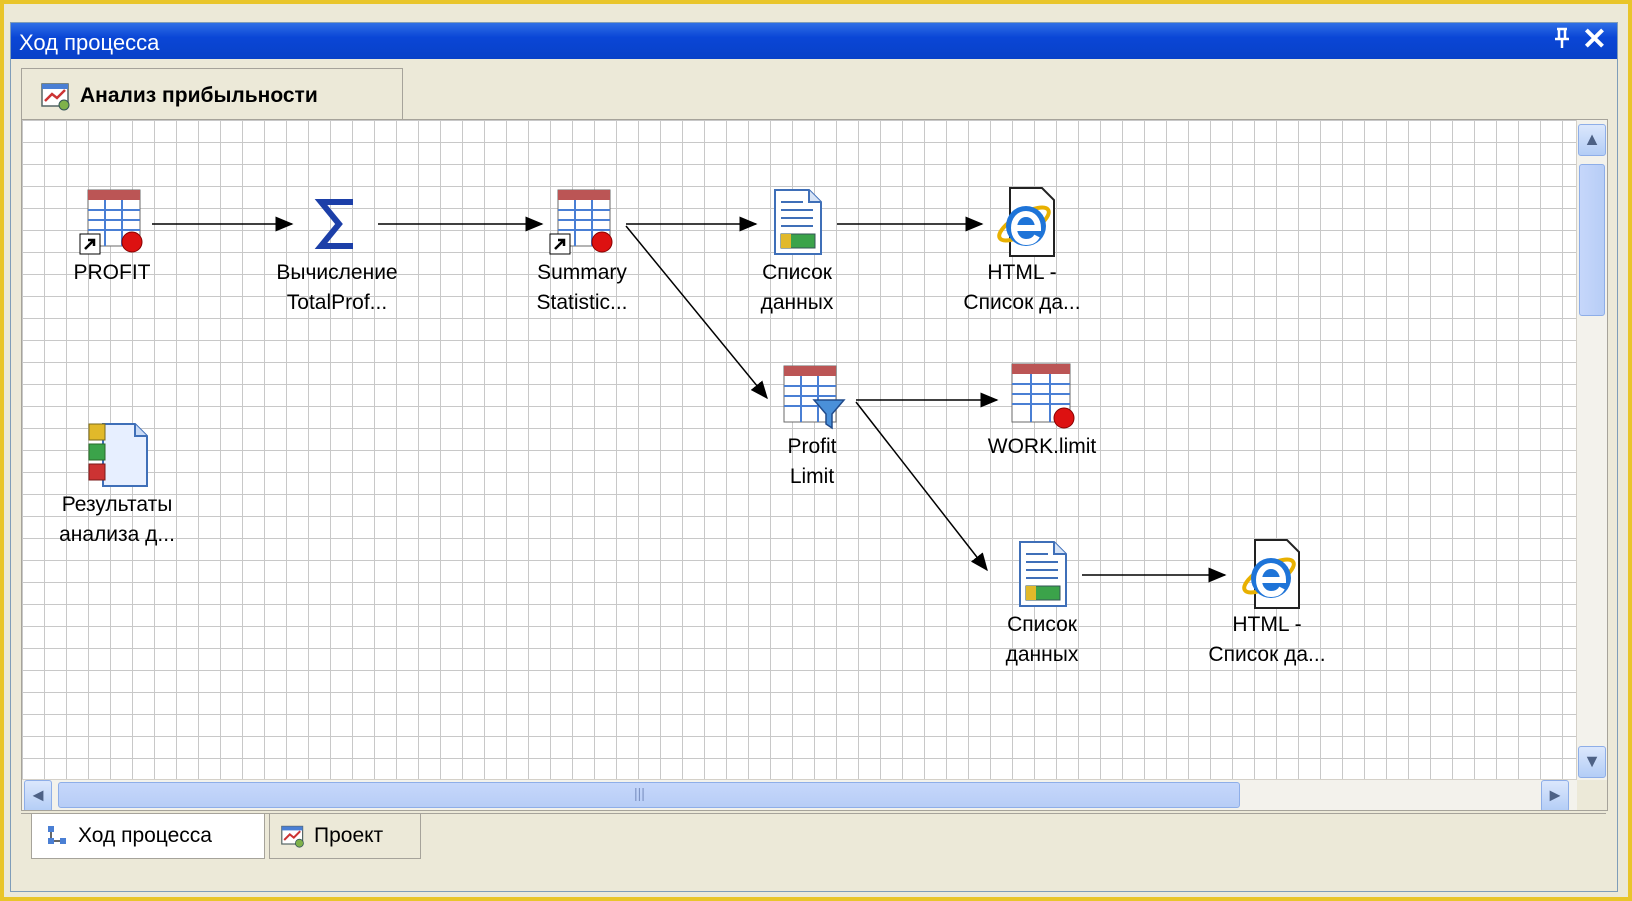  I want to click on scroll-corner, so click(1592, 795).